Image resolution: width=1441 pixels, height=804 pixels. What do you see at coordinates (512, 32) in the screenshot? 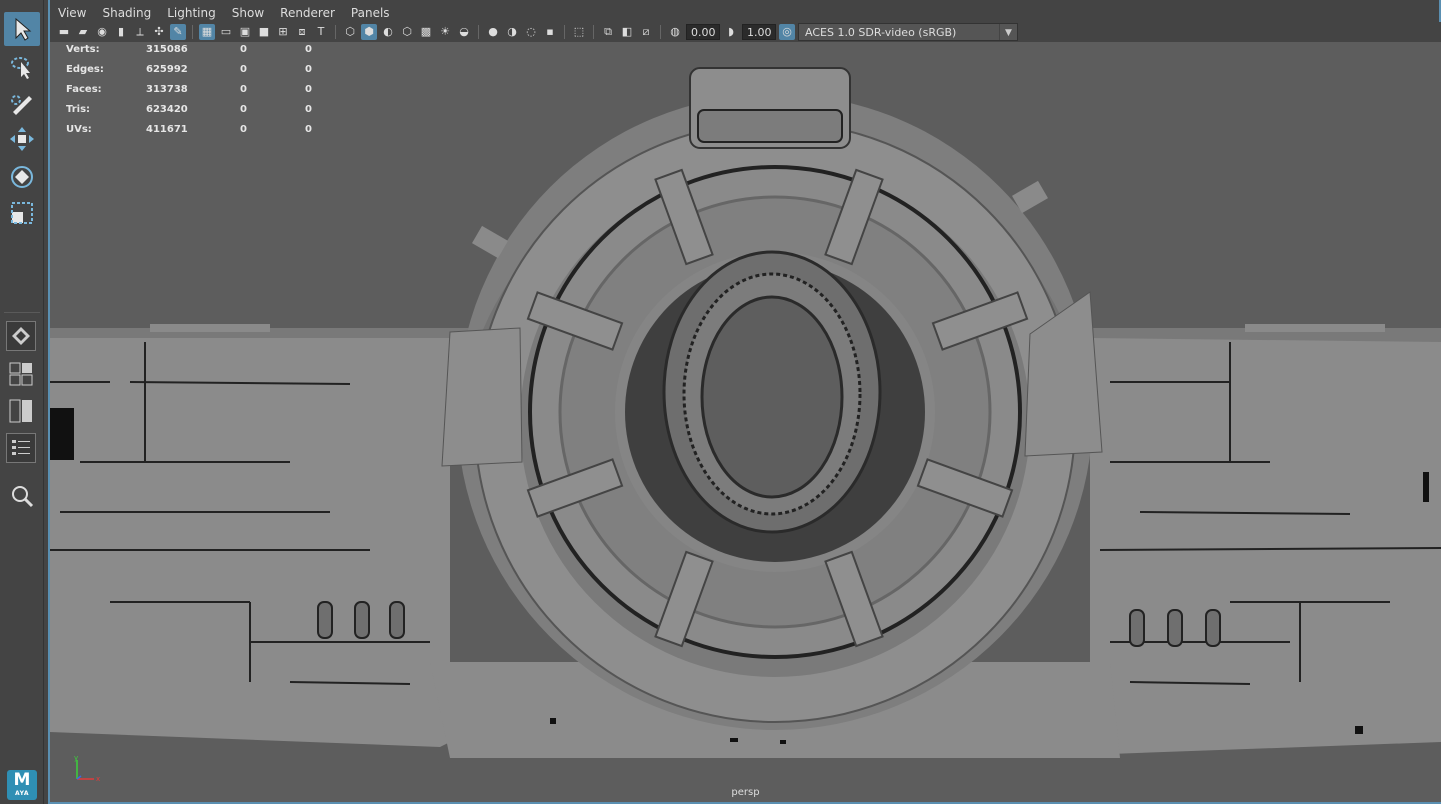
I see `motion-blur-icon: ◑` at bounding box center [512, 32].